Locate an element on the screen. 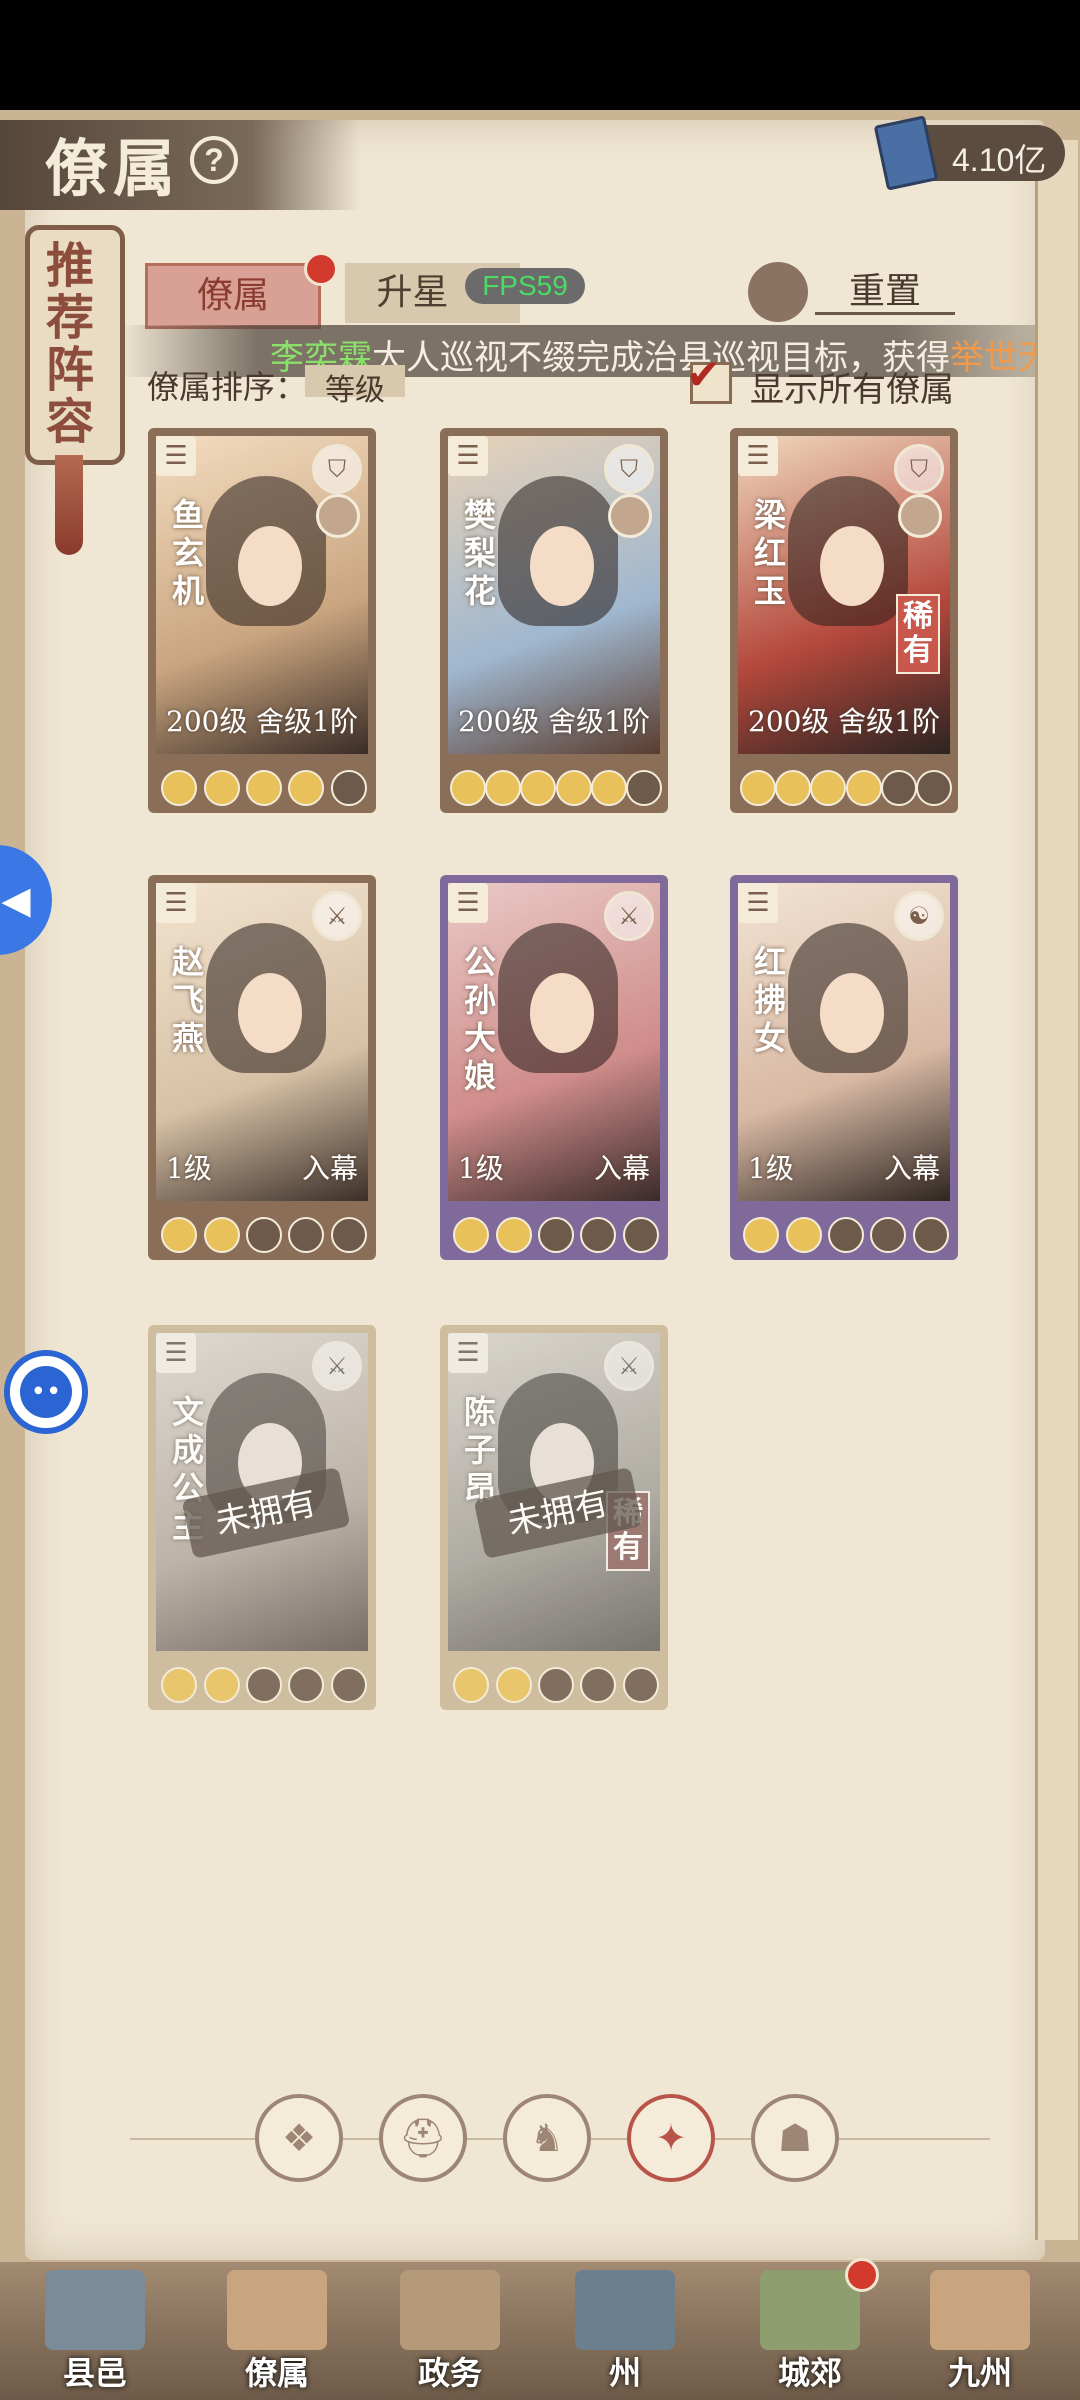 This screenshot has height=2400, width=1080. diamond-icon: ❖ is located at coordinates (299, 2138).